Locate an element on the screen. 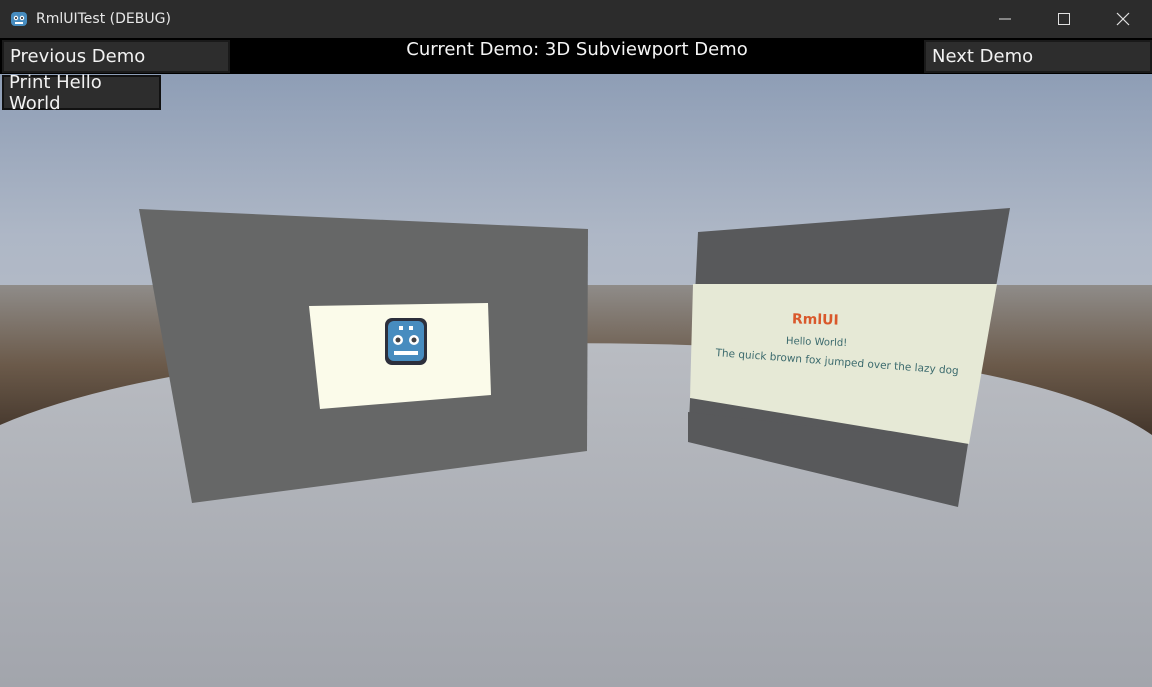 This screenshot has width=1152, height=687. title-bar: RmlUITest (DEBUG) is located at coordinates (576, 19).